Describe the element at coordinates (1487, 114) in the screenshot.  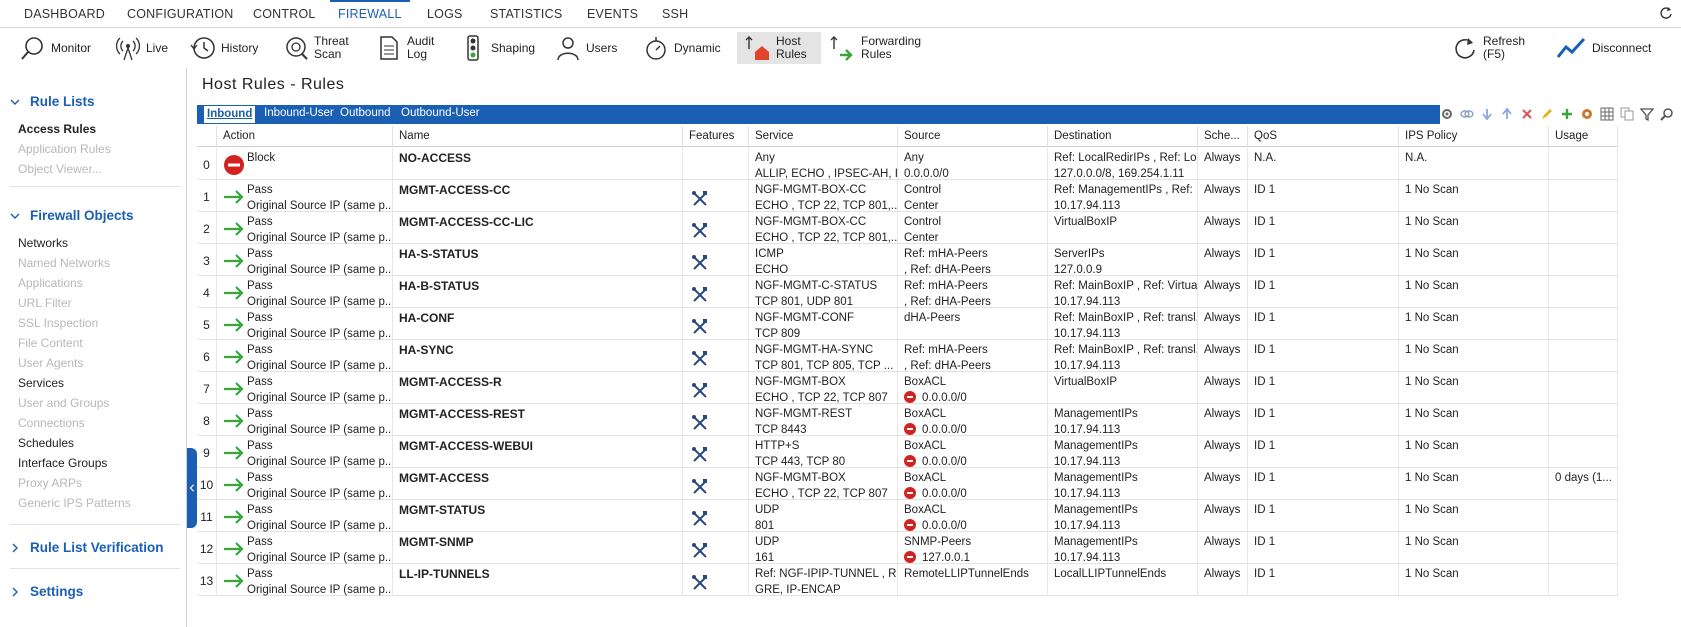
I see `move-down-icon` at that location.